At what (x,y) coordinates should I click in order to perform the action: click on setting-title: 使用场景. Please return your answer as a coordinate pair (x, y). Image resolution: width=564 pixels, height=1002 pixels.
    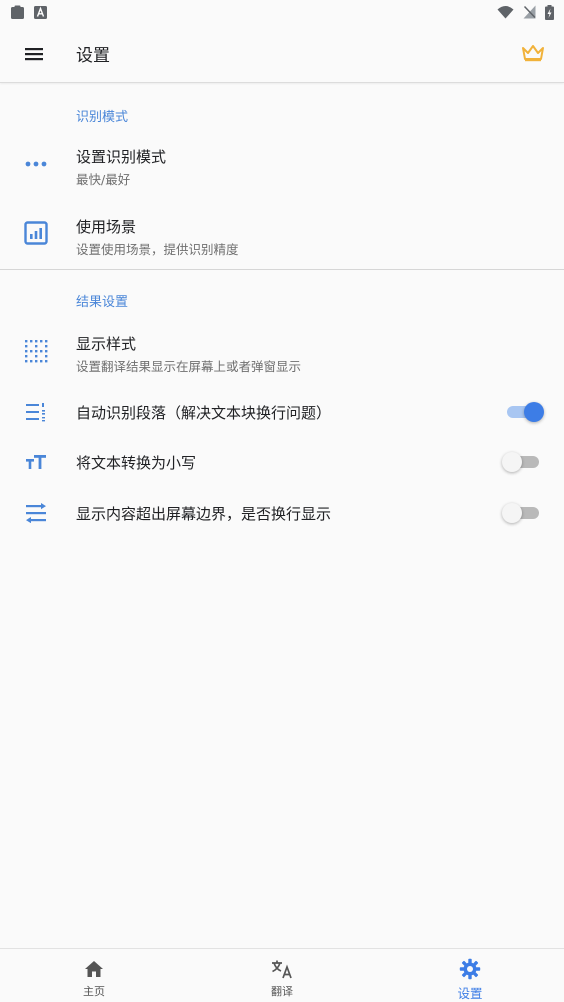
    Looking at the image, I should click on (106, 227).